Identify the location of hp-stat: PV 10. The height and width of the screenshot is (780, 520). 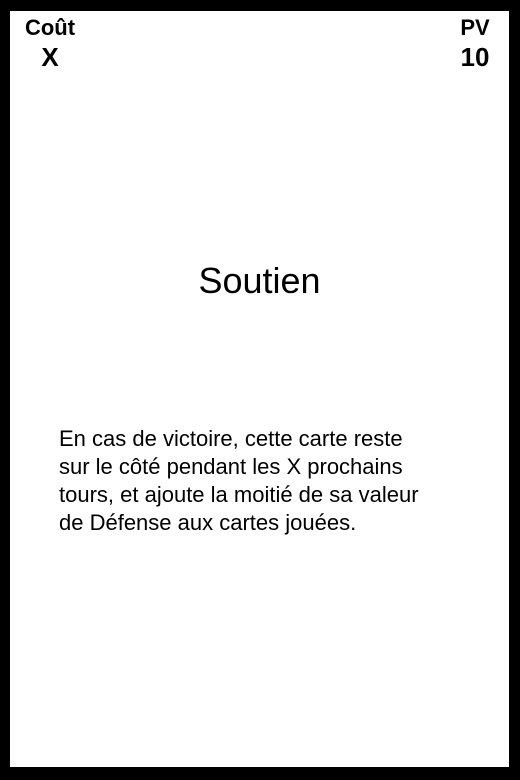
(475, 43).